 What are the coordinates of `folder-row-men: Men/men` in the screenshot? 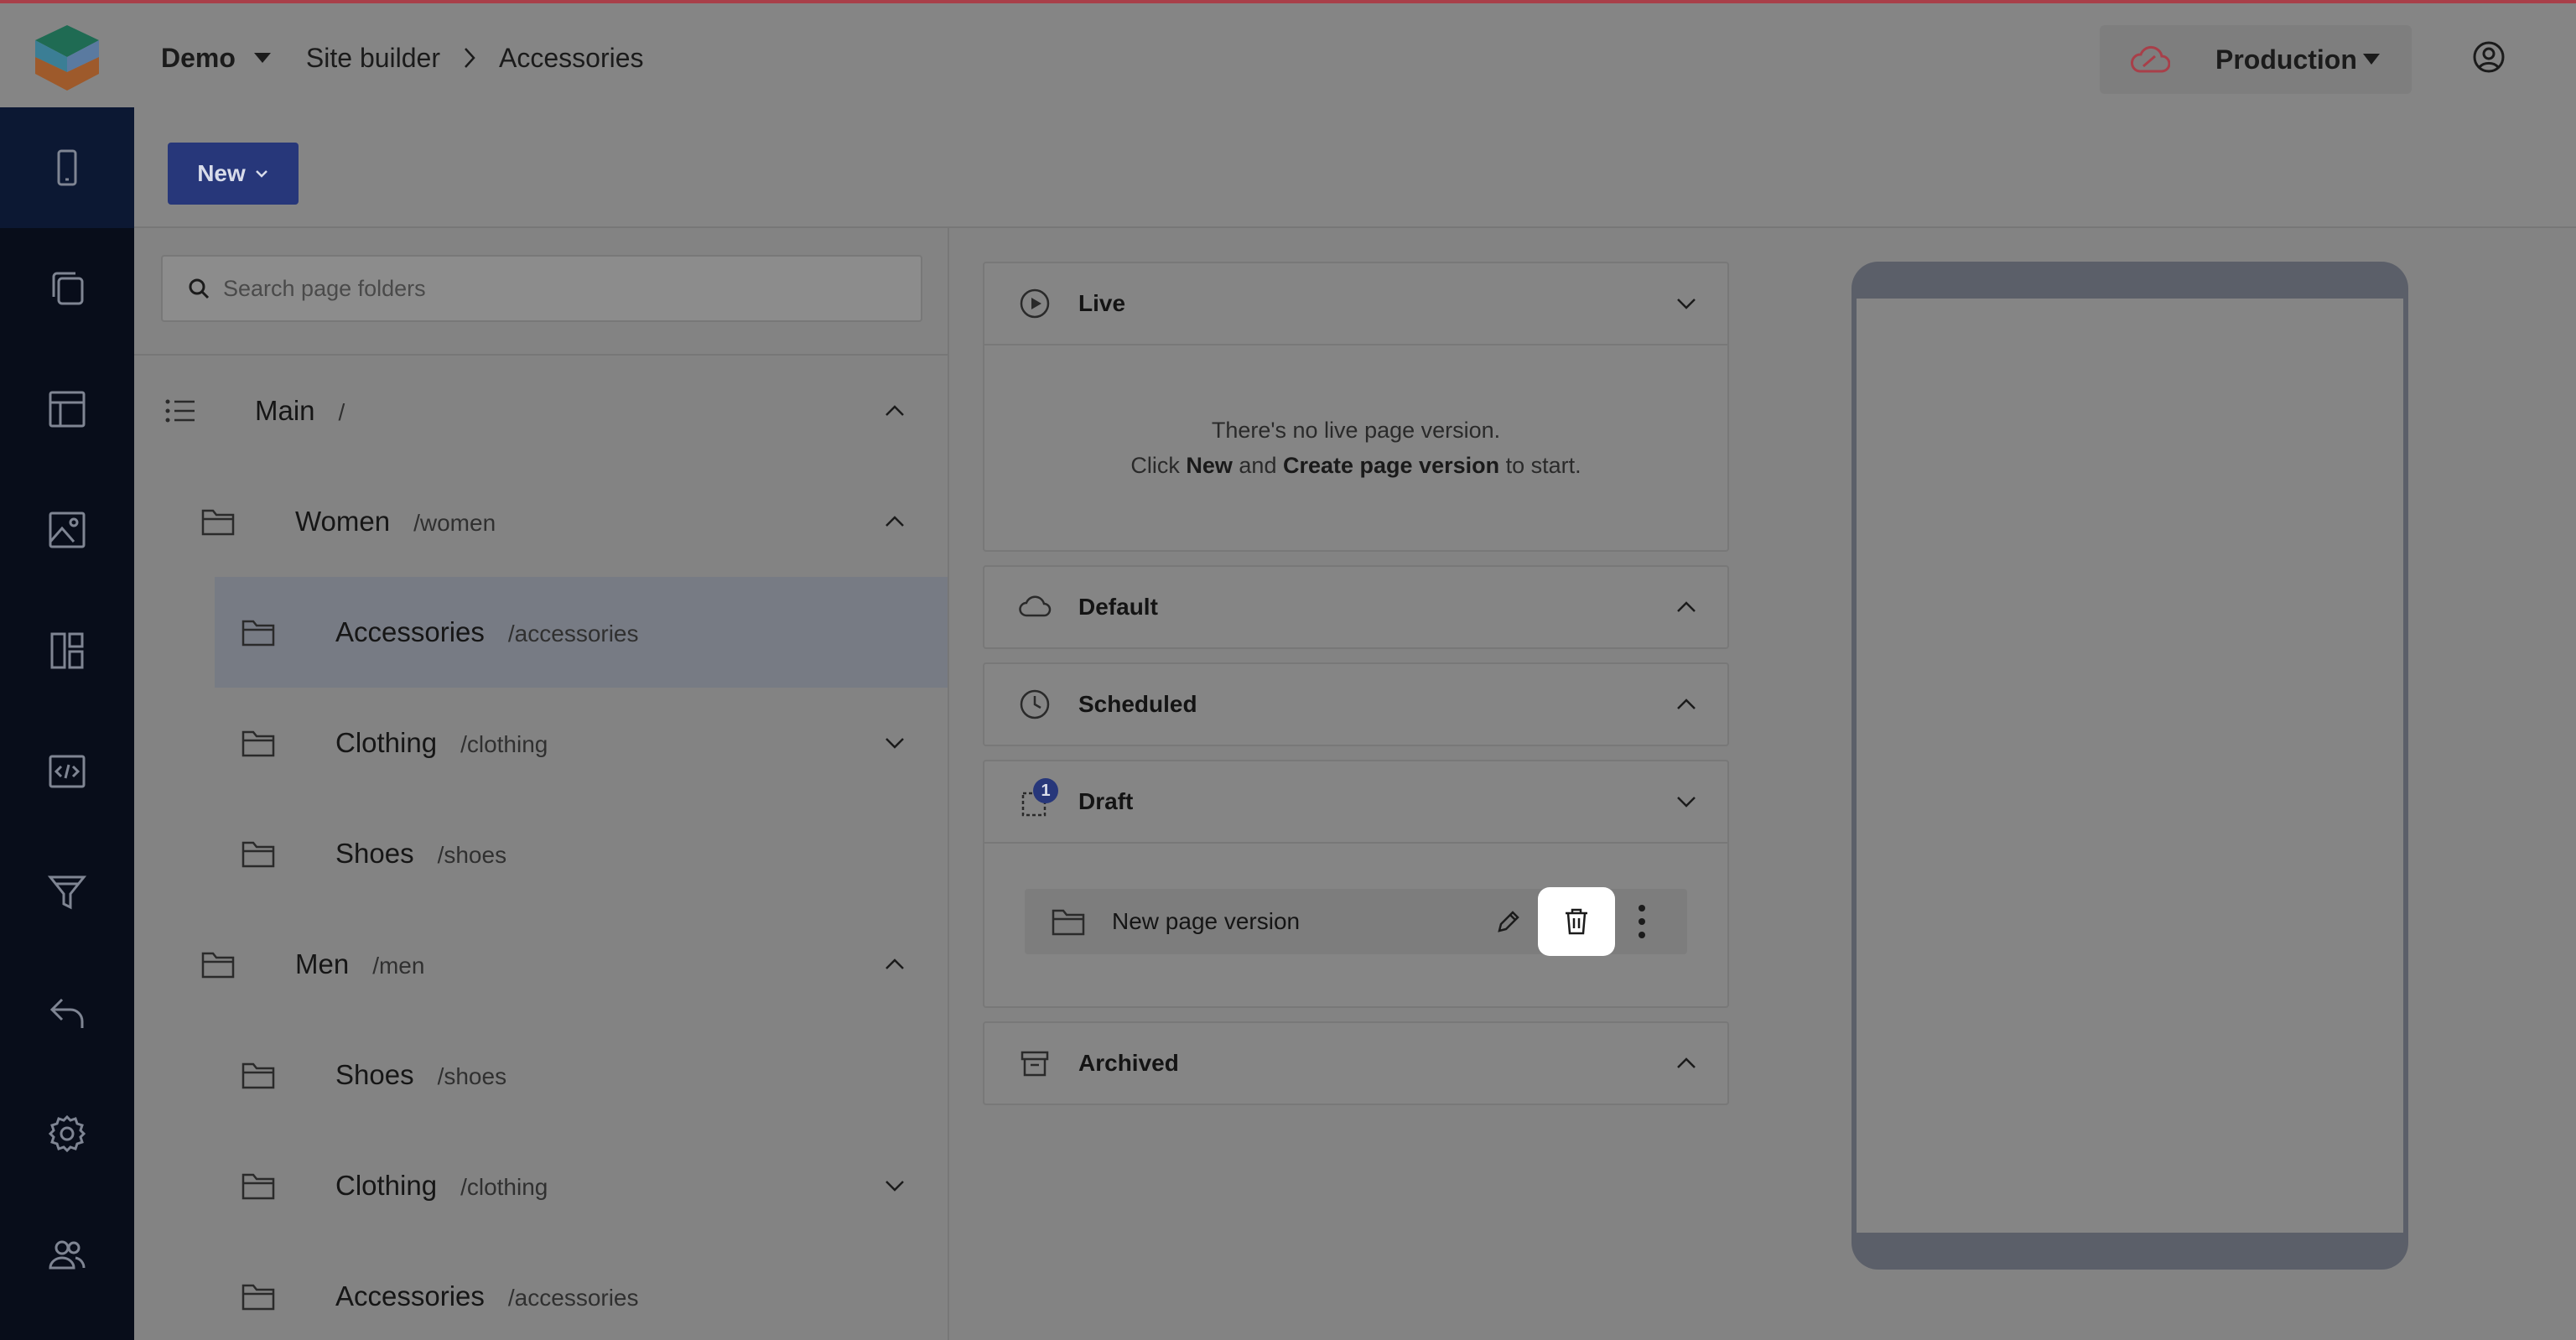 It's located at (541, 964).